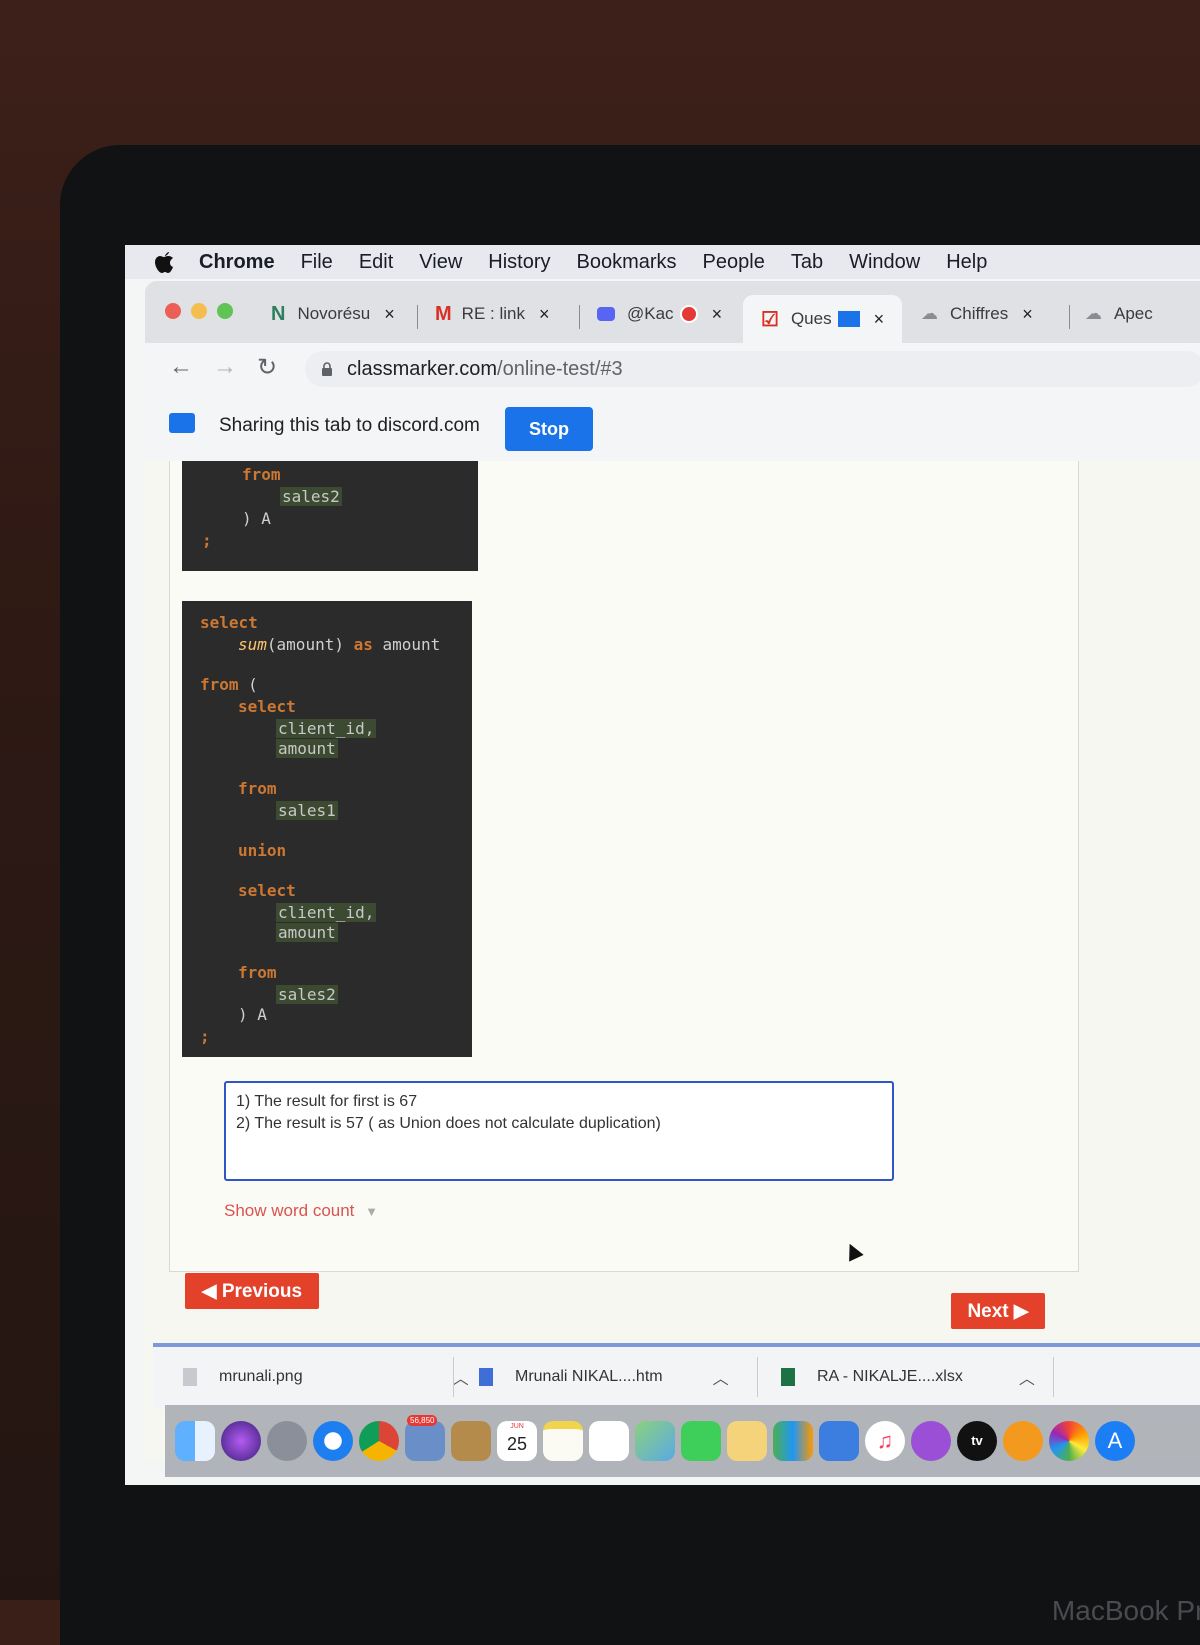  What do you see at coordinates (326, 913) in the screenshot?
I see `code-column: client_id,` at bounding box center [326, 913].